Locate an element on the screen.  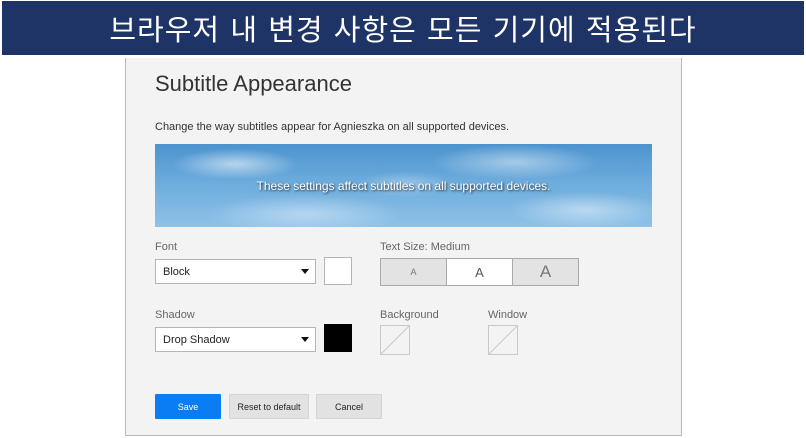
title-banner: 브라우저 내 변경 사항은 모든 기기에 적용된다 is located at coordinates (403, 28).